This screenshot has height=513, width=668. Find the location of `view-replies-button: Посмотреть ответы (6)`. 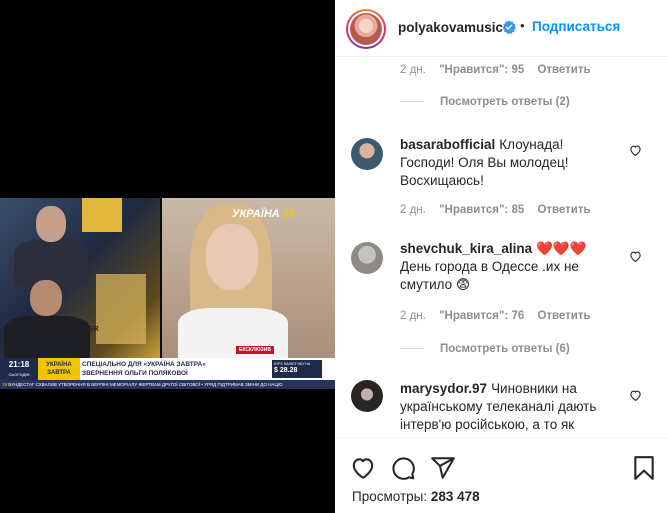

view-replies-button: Посмотреть ответы (6) is located at coordinates (485, 349).